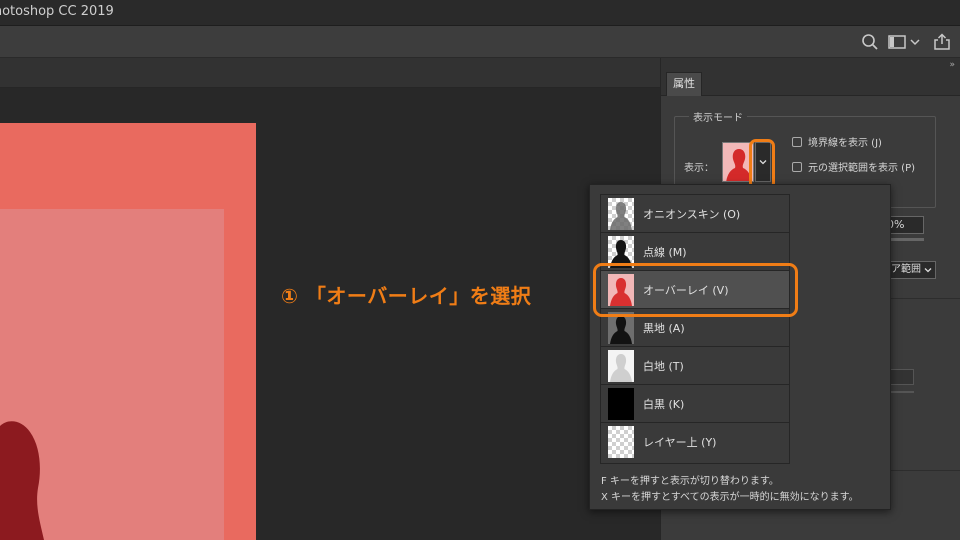 Image resolution: width=960 pixels, height=540 pixels. What do you see at coordinates (695, 404) in the screenshot?
I see `view-mode-item-black-white: 白黒 (K)` at bounding box center [695, 404].